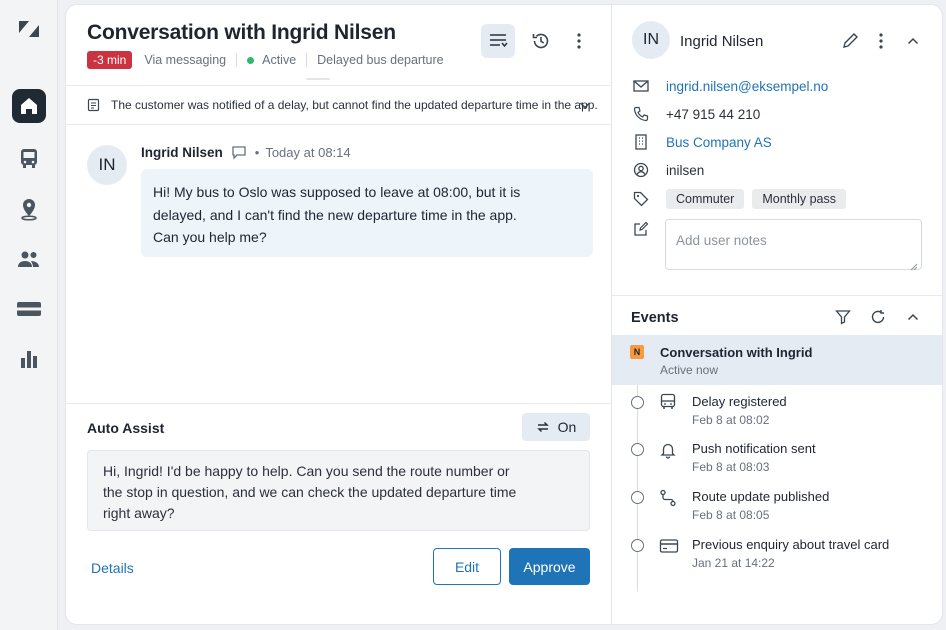 This screenshot has width=946, height=630. What do you see at coordinates (655, 318) in the screenshot?
I see `events-title: Events` at bounding box center [655, 318].